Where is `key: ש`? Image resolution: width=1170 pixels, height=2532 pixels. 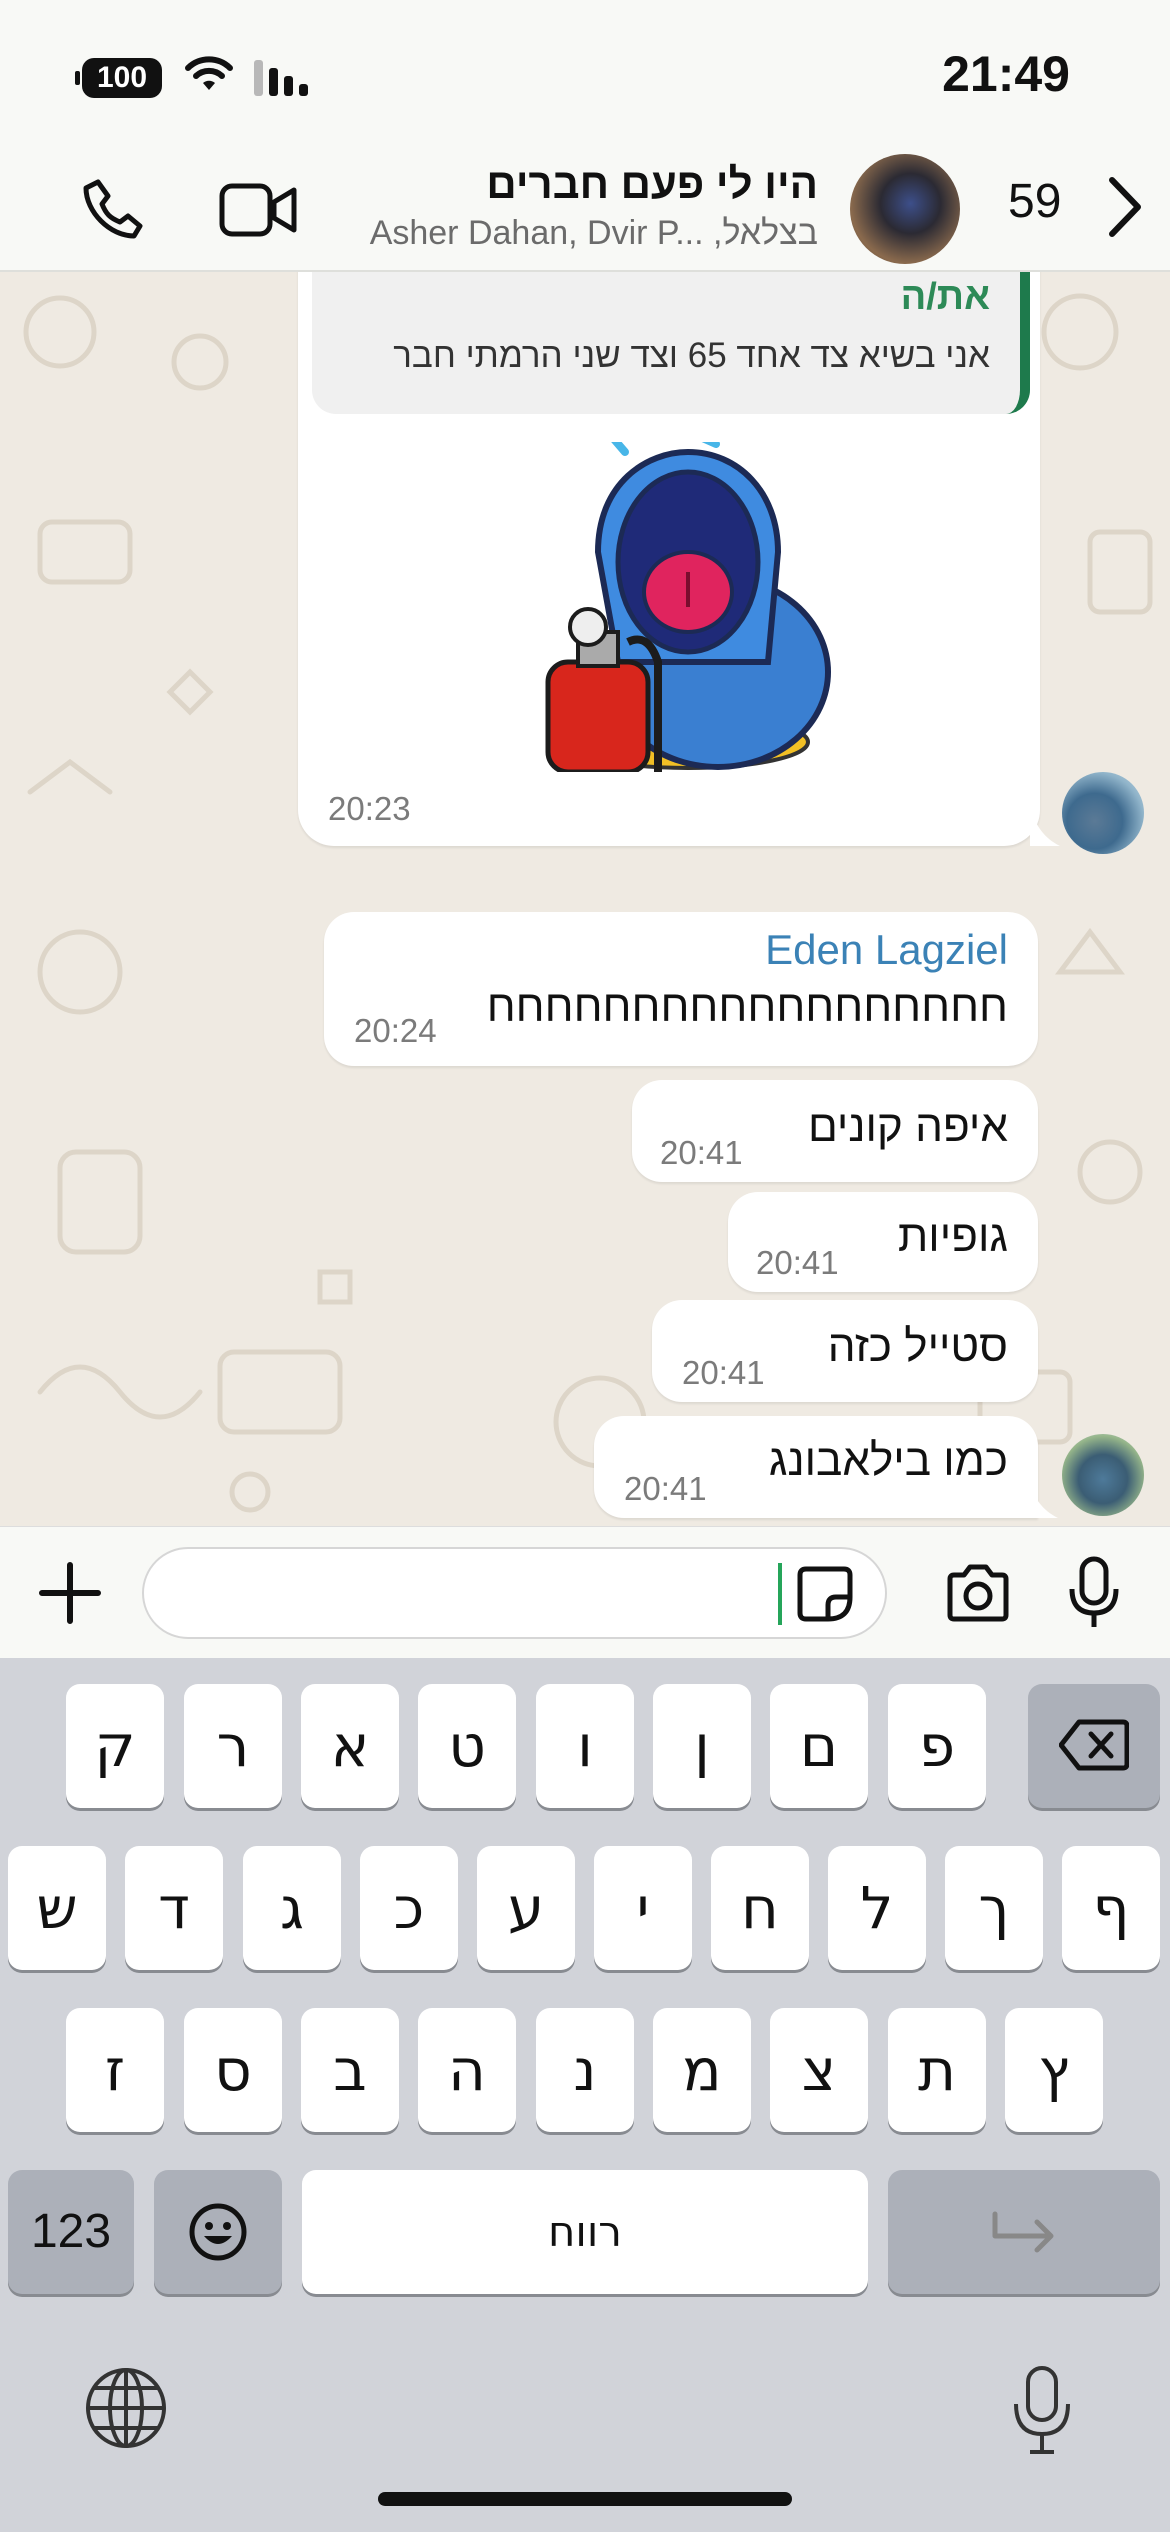
key: ש is located at coordinates (57, 1908).